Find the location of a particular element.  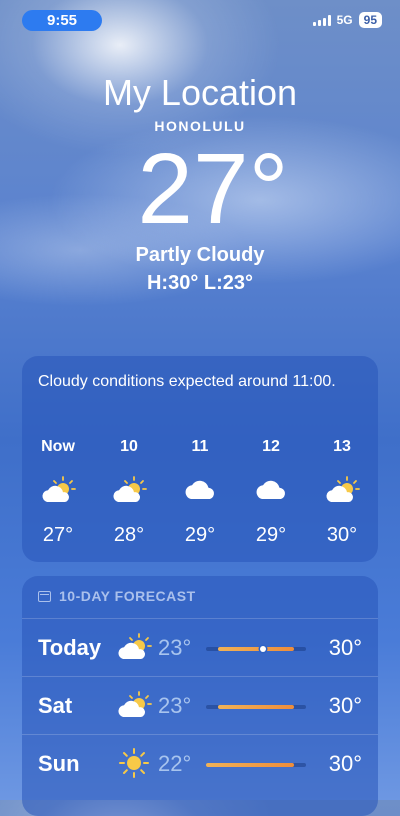

daily-forecast-title: 10-DAY FORECAST is located at coordinates (127, 596).